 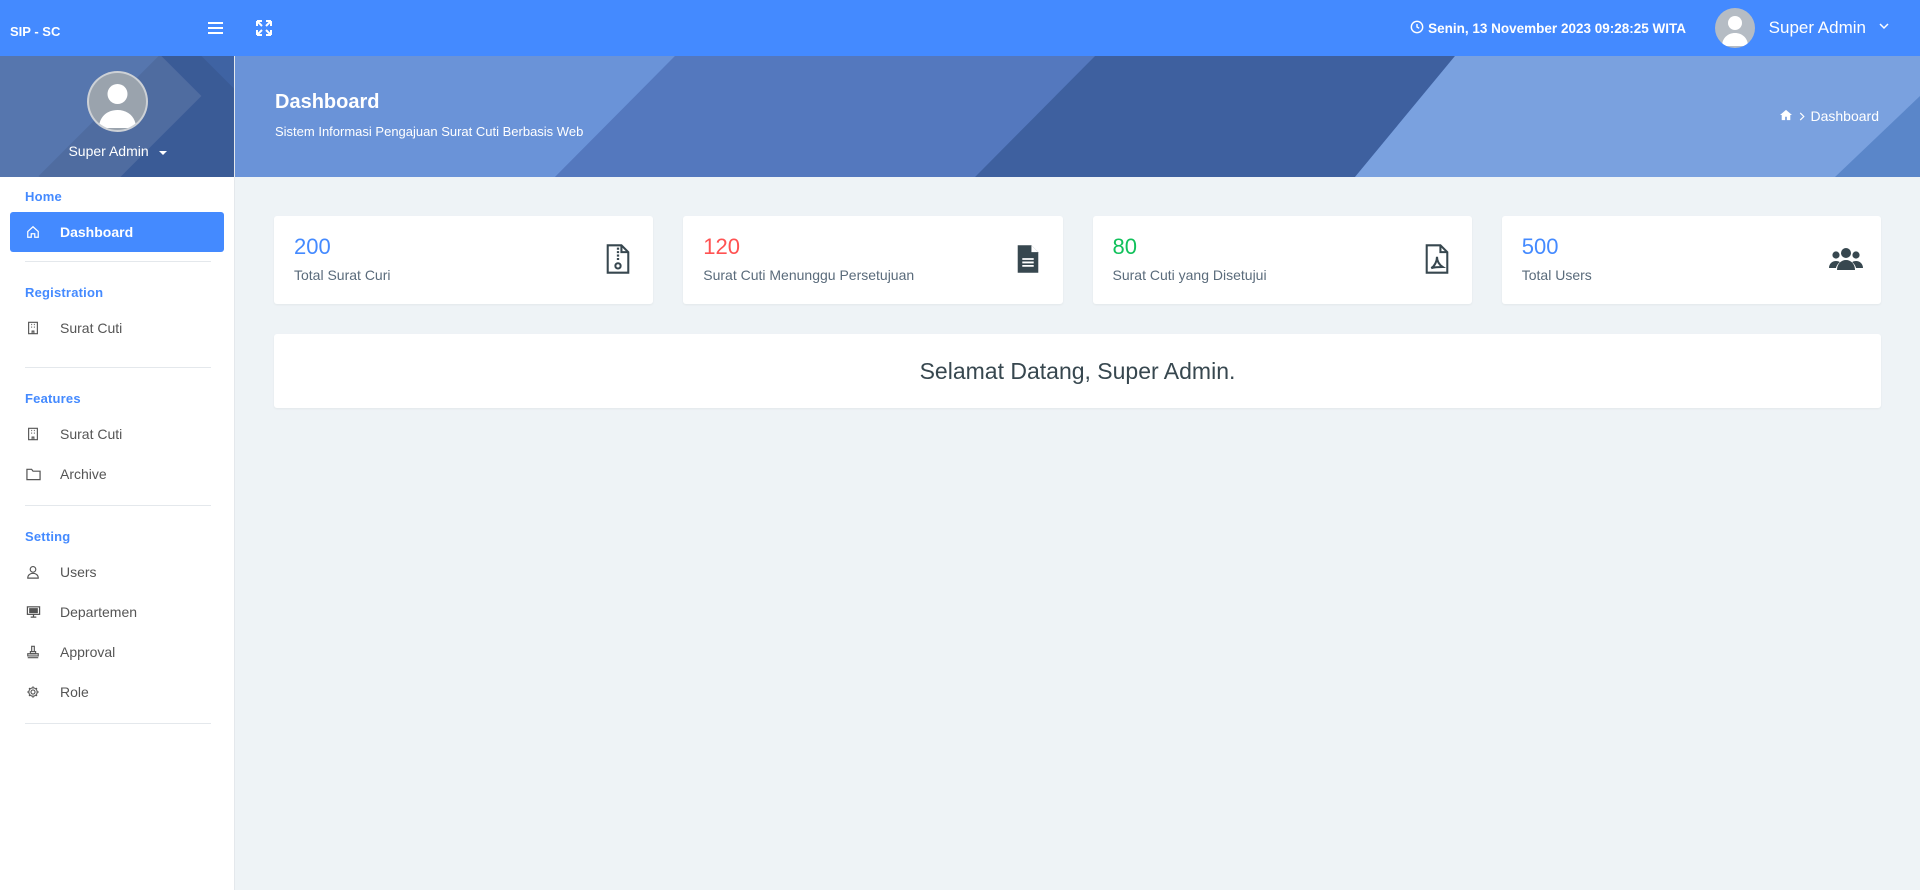 I want to click on sidebar-item-approval: Approval, so click(x=117, y=652).